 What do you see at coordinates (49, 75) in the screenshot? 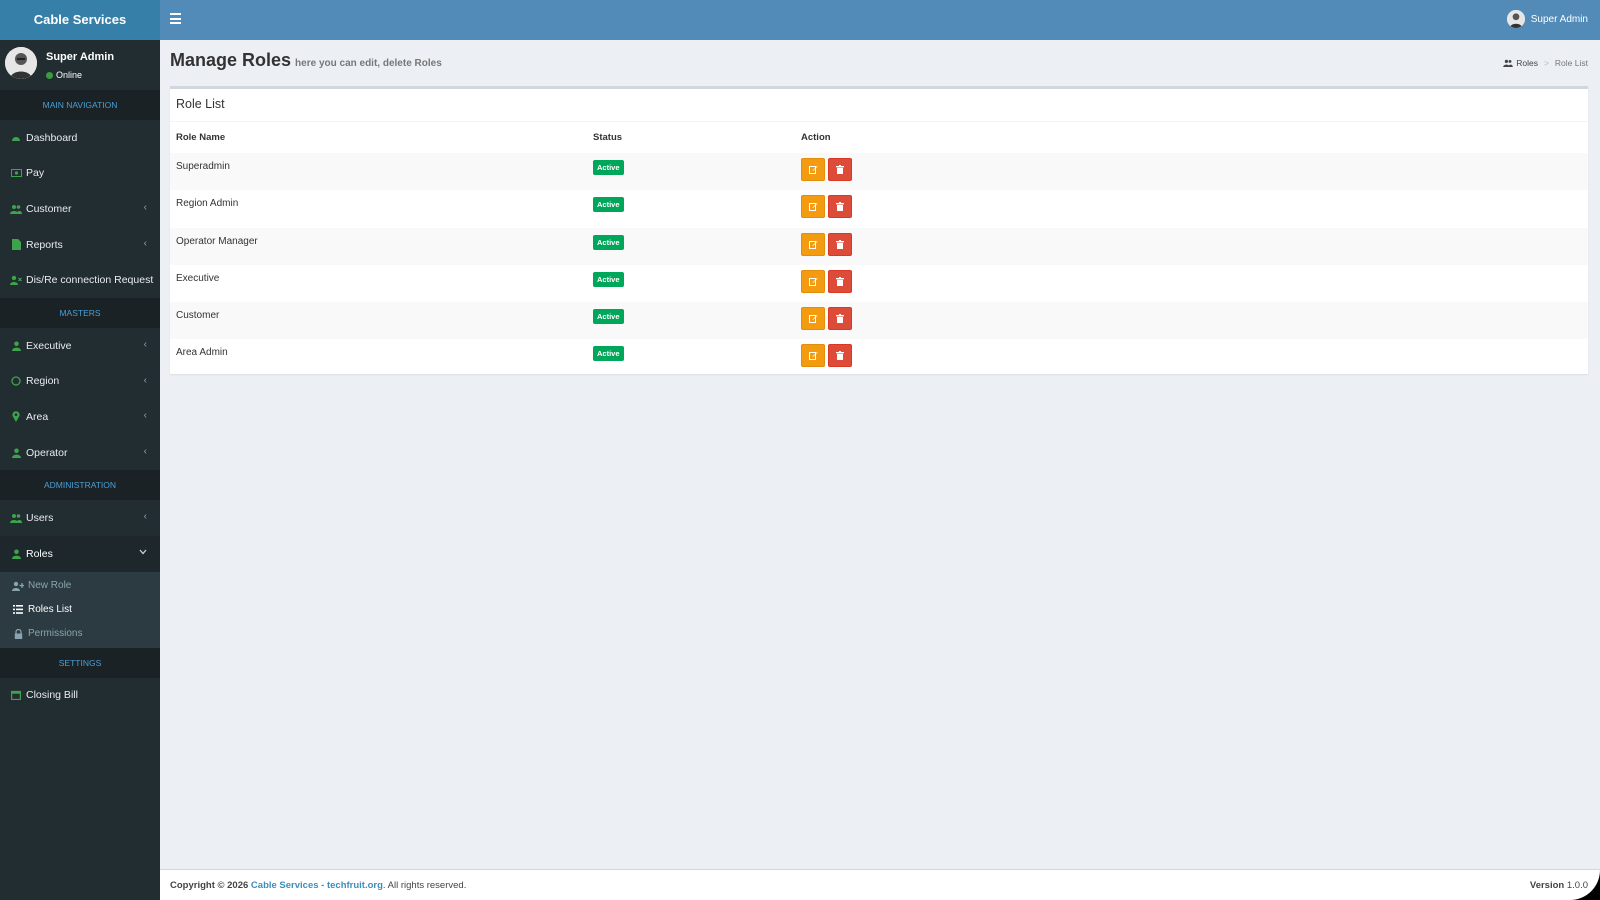
I see `online-dot-icon` at bounding box center [49, 75].